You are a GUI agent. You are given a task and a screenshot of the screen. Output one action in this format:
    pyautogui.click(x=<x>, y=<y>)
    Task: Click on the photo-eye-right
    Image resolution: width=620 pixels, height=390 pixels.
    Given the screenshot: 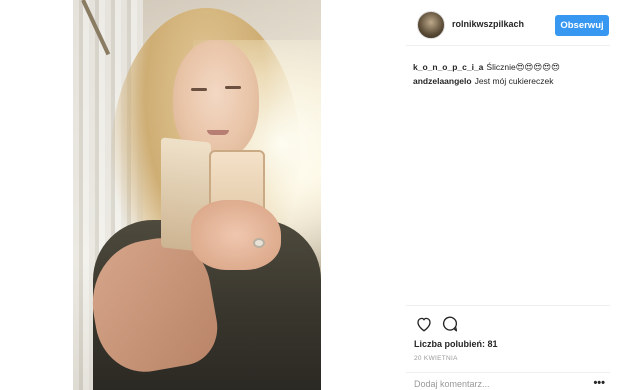 What is the action you would take?
    pyautogui.click(x=233, y=87)
    